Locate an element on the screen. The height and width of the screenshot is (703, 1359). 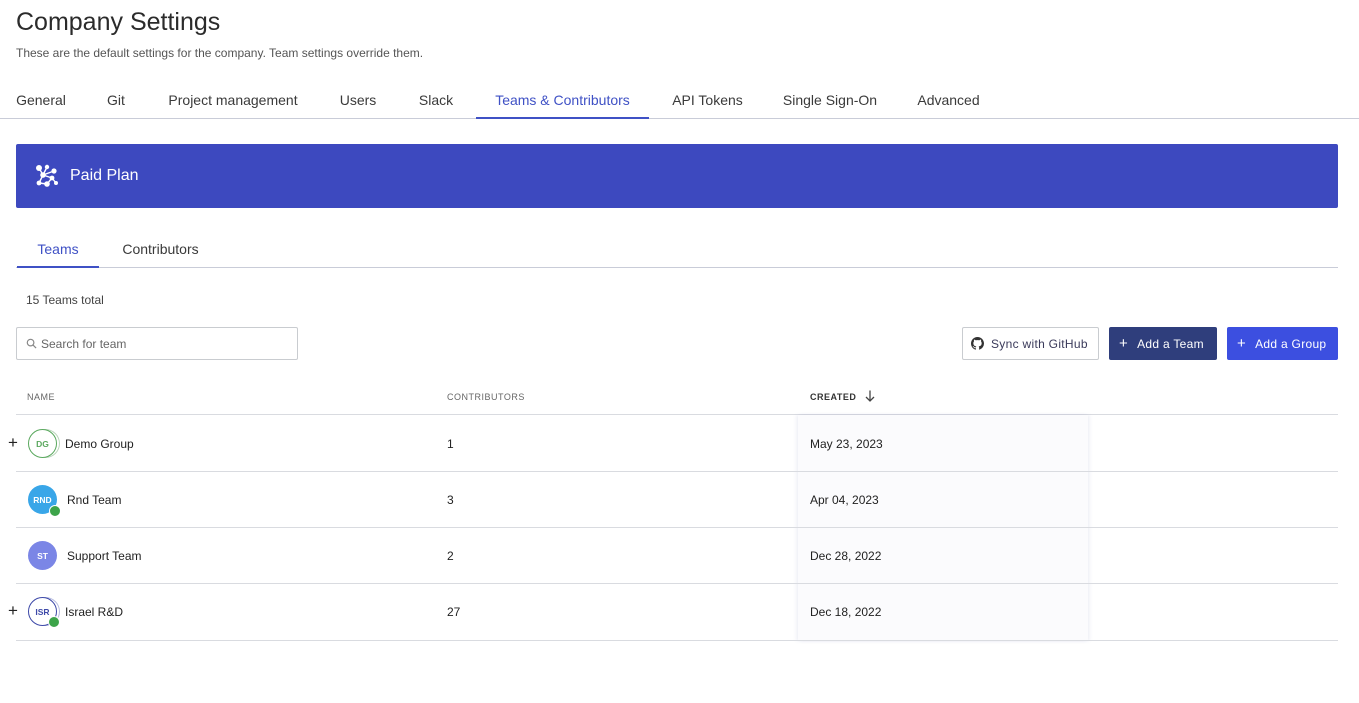
column-header-created: CREATED is located at coordinates (842, 396).